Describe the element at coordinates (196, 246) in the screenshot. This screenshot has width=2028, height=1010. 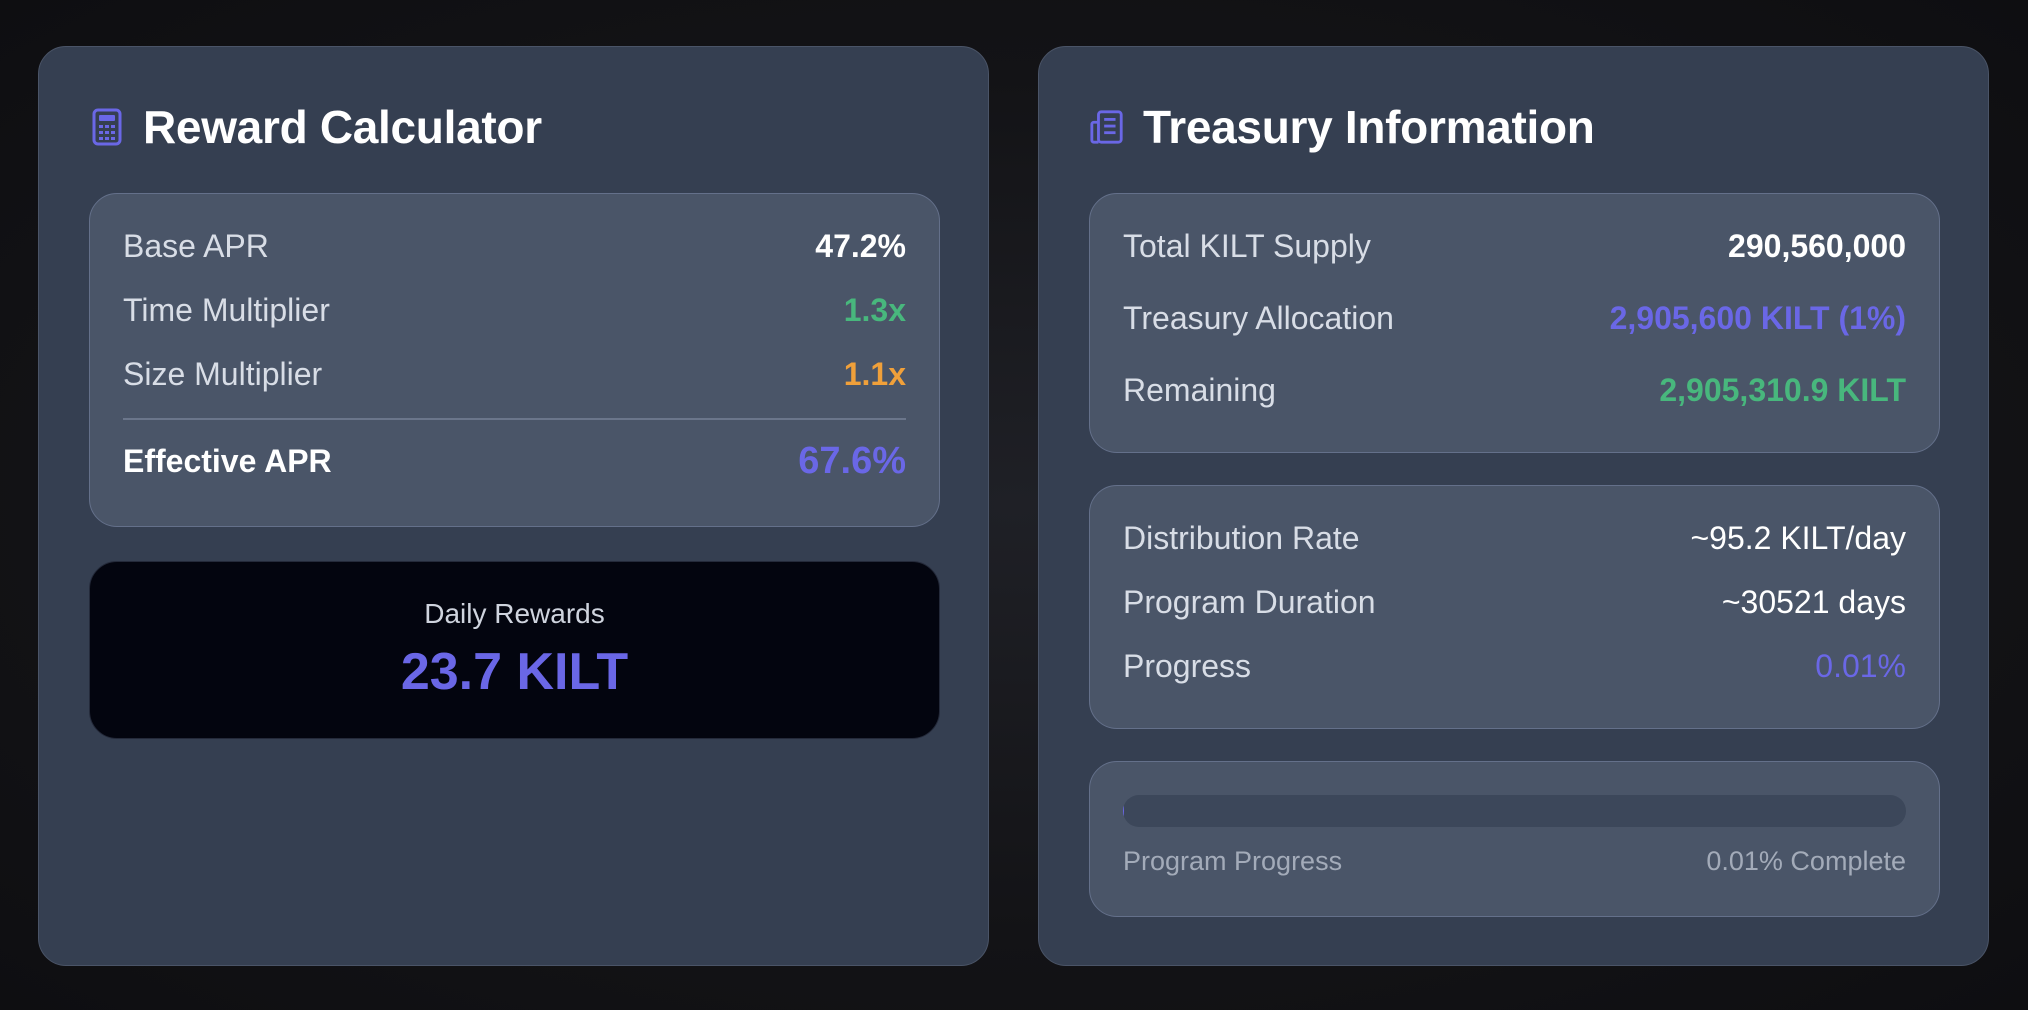
I see `base-apr-label: Base APR` at that location.